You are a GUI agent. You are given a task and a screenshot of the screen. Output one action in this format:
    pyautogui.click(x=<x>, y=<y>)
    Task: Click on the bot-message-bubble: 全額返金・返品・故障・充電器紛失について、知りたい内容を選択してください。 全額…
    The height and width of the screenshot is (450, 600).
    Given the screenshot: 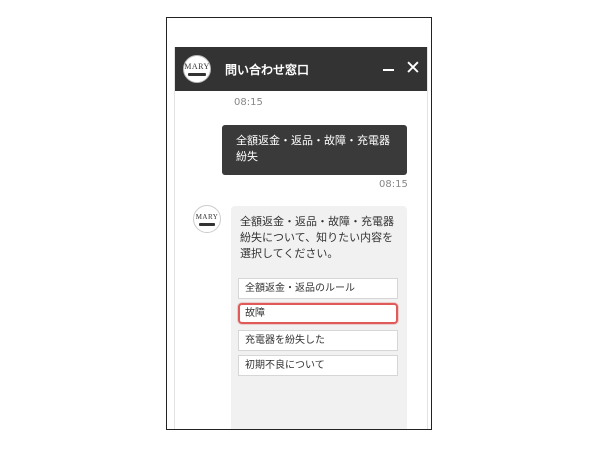 What is the action you would take?
    pyautogui.click(x=319, y=317)
    